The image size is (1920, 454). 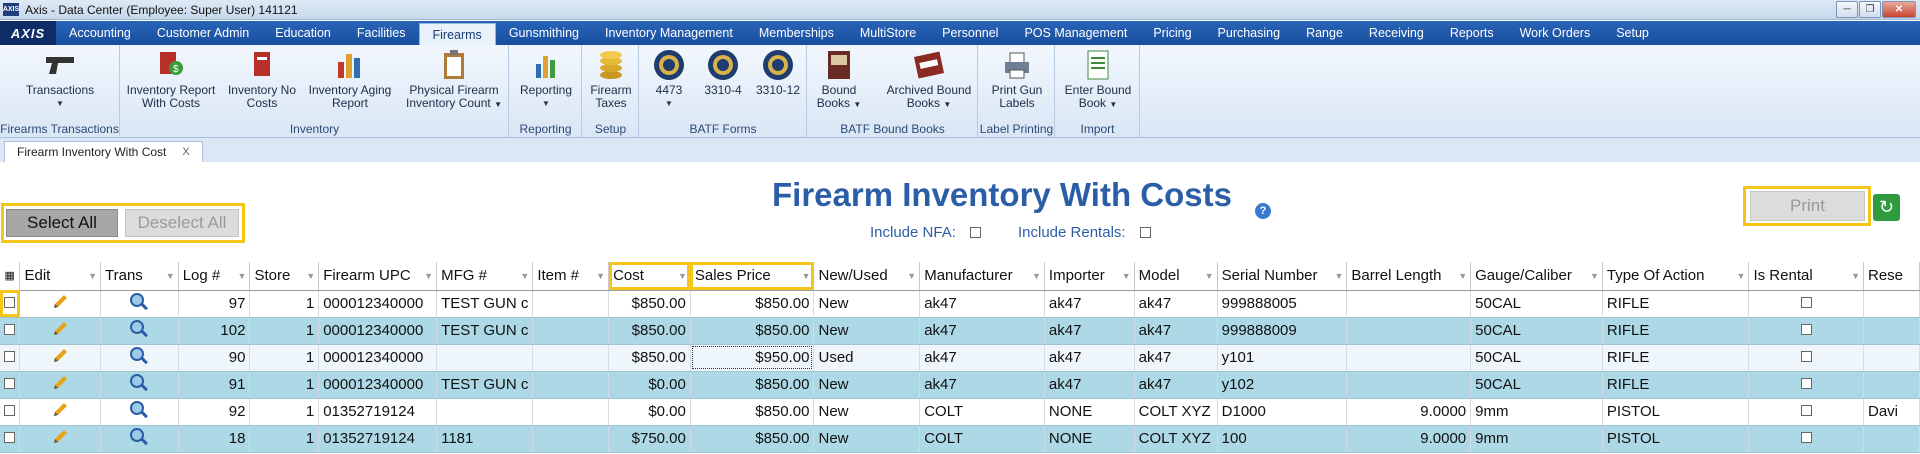 I want to click on tab-gunsmithing: Gunsmithing, so click(x=544, y=33).